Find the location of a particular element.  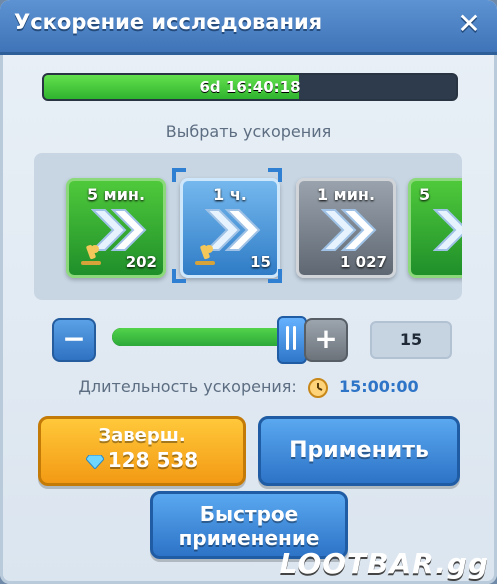

quantity-field: 15 is located at coordinates (411, 340).